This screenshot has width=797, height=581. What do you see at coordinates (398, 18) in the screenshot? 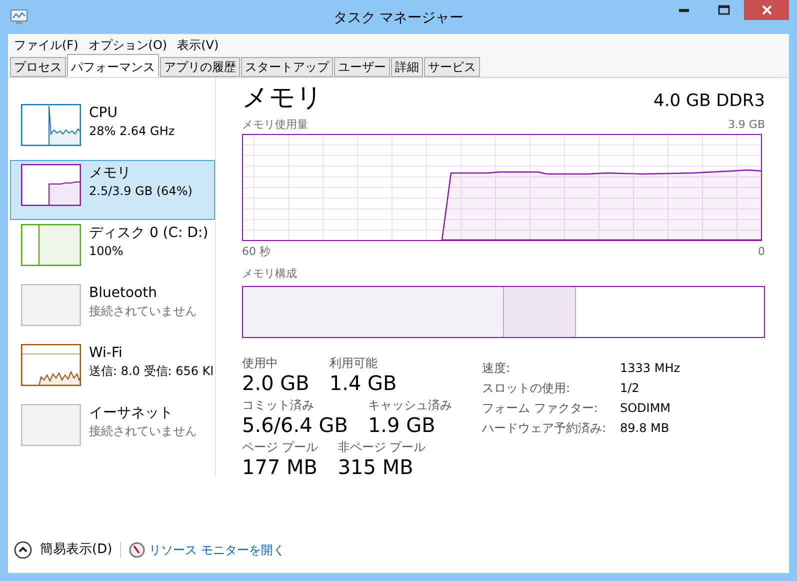
I see `window-title: タスク マネージャー` at bounding box center [398, 18].